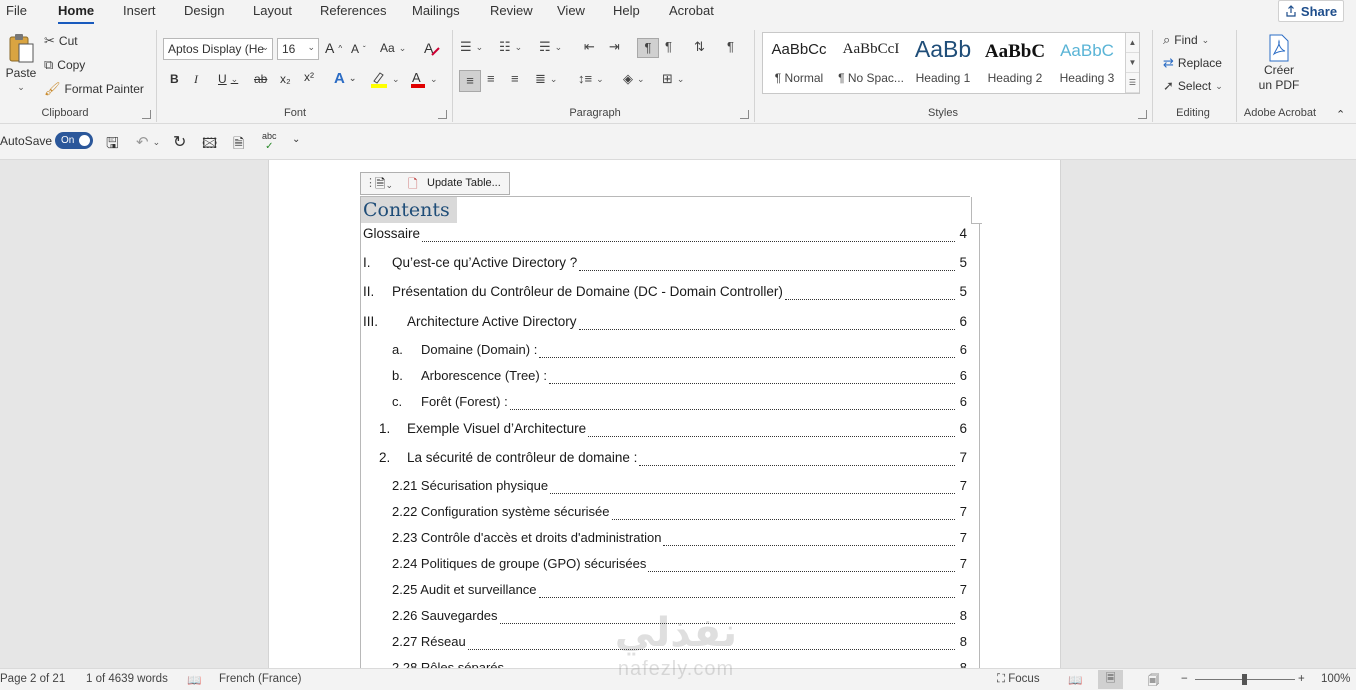 The width and height of the screenshot is (1356, 690). What do you see at coordinates (1132, 63) in the screenshot?
I see `chevron-down-icon: ▼` at bounding box center [1132, 63].